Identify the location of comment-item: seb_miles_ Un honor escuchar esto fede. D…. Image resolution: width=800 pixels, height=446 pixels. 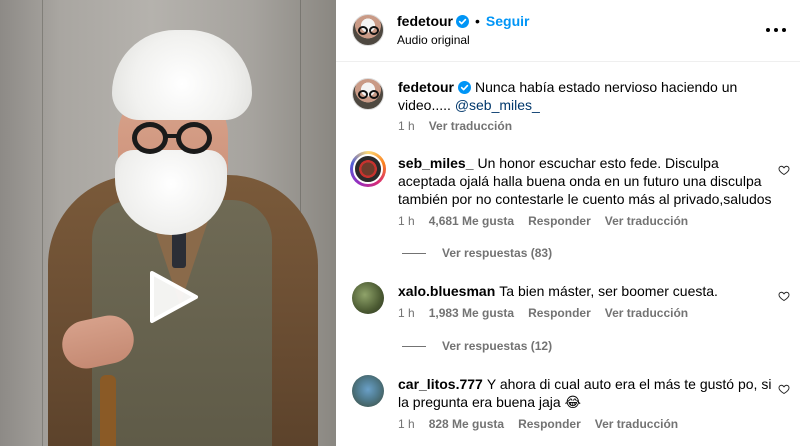
(568, 208).